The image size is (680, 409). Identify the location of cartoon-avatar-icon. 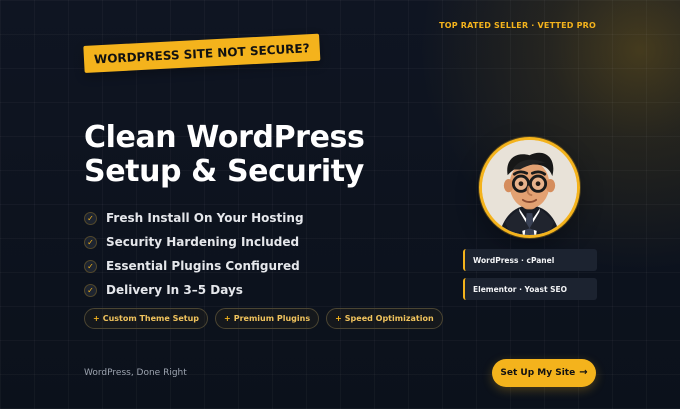
(529, 187).